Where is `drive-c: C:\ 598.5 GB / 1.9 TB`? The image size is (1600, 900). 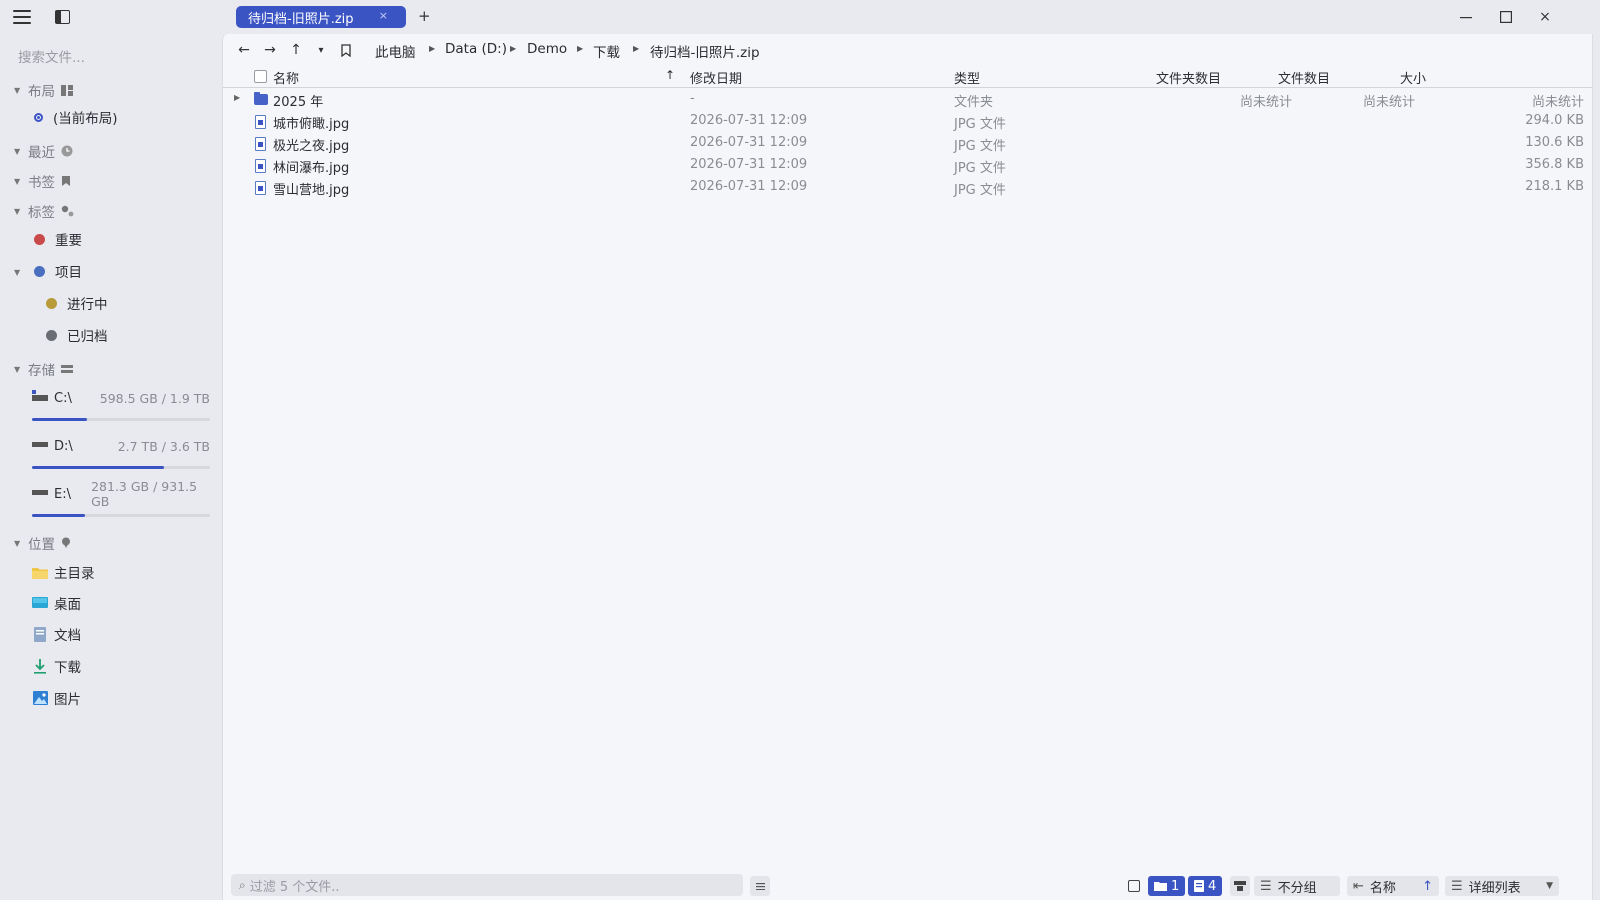 drive-c: C:\ 598.5 GB / 1.9 TB is located at coordinates (121, 398).